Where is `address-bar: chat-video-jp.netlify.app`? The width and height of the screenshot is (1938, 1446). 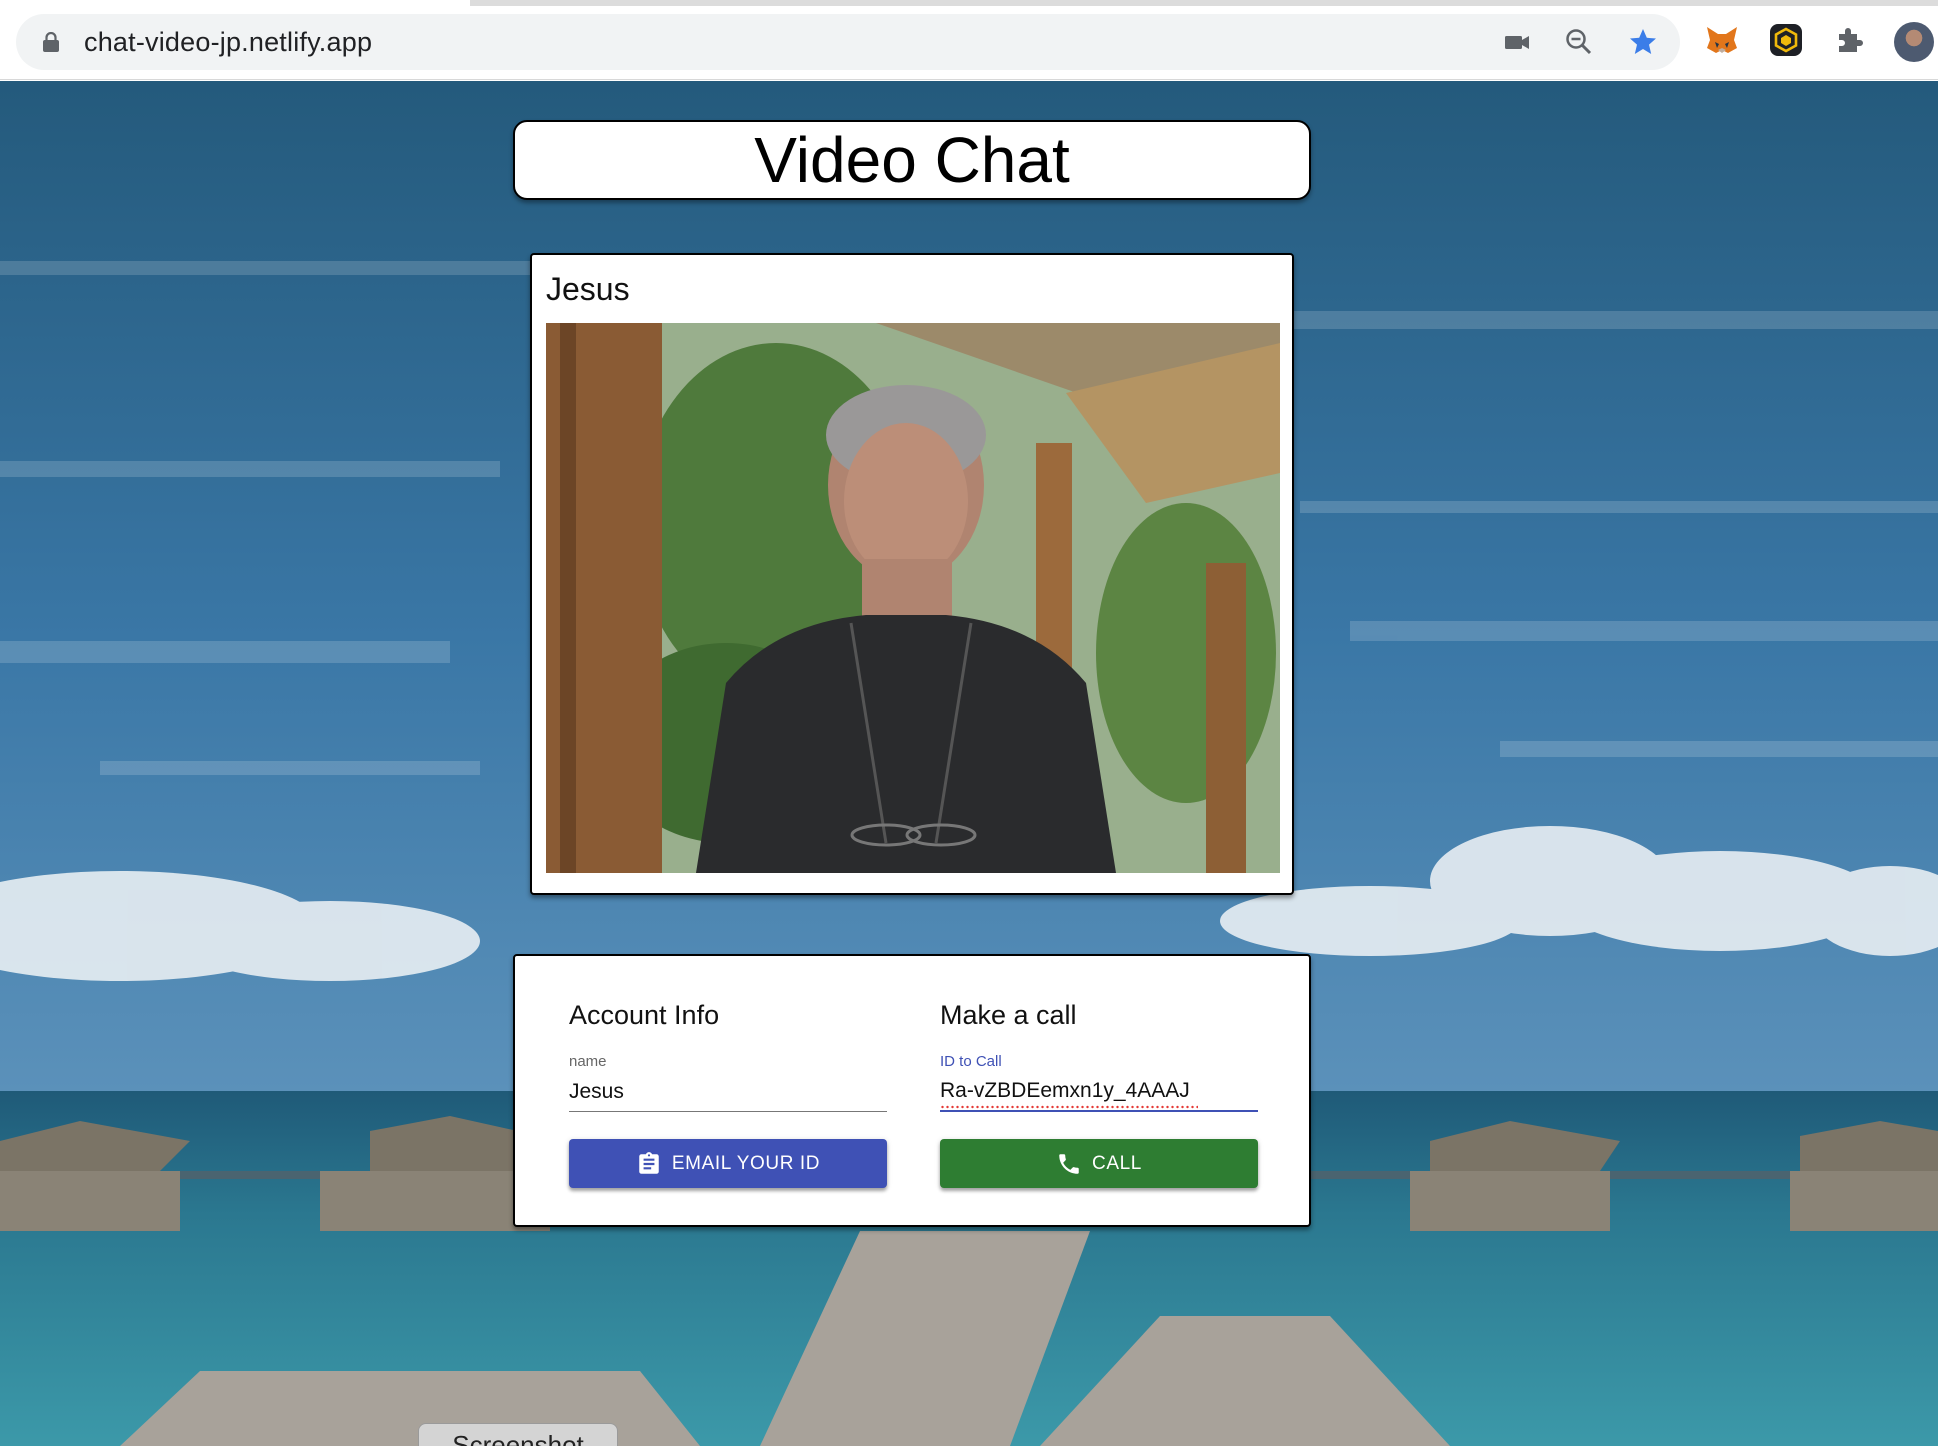 address-bar: chat-video-jp.netlify.app is located at coordinates (848, 42).